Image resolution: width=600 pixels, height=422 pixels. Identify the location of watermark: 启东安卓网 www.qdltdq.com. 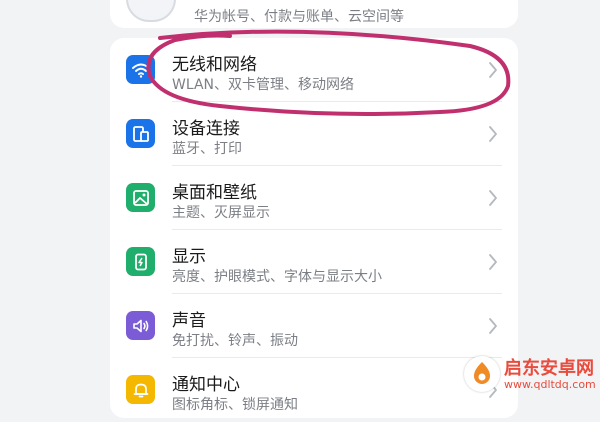
(530, 373).